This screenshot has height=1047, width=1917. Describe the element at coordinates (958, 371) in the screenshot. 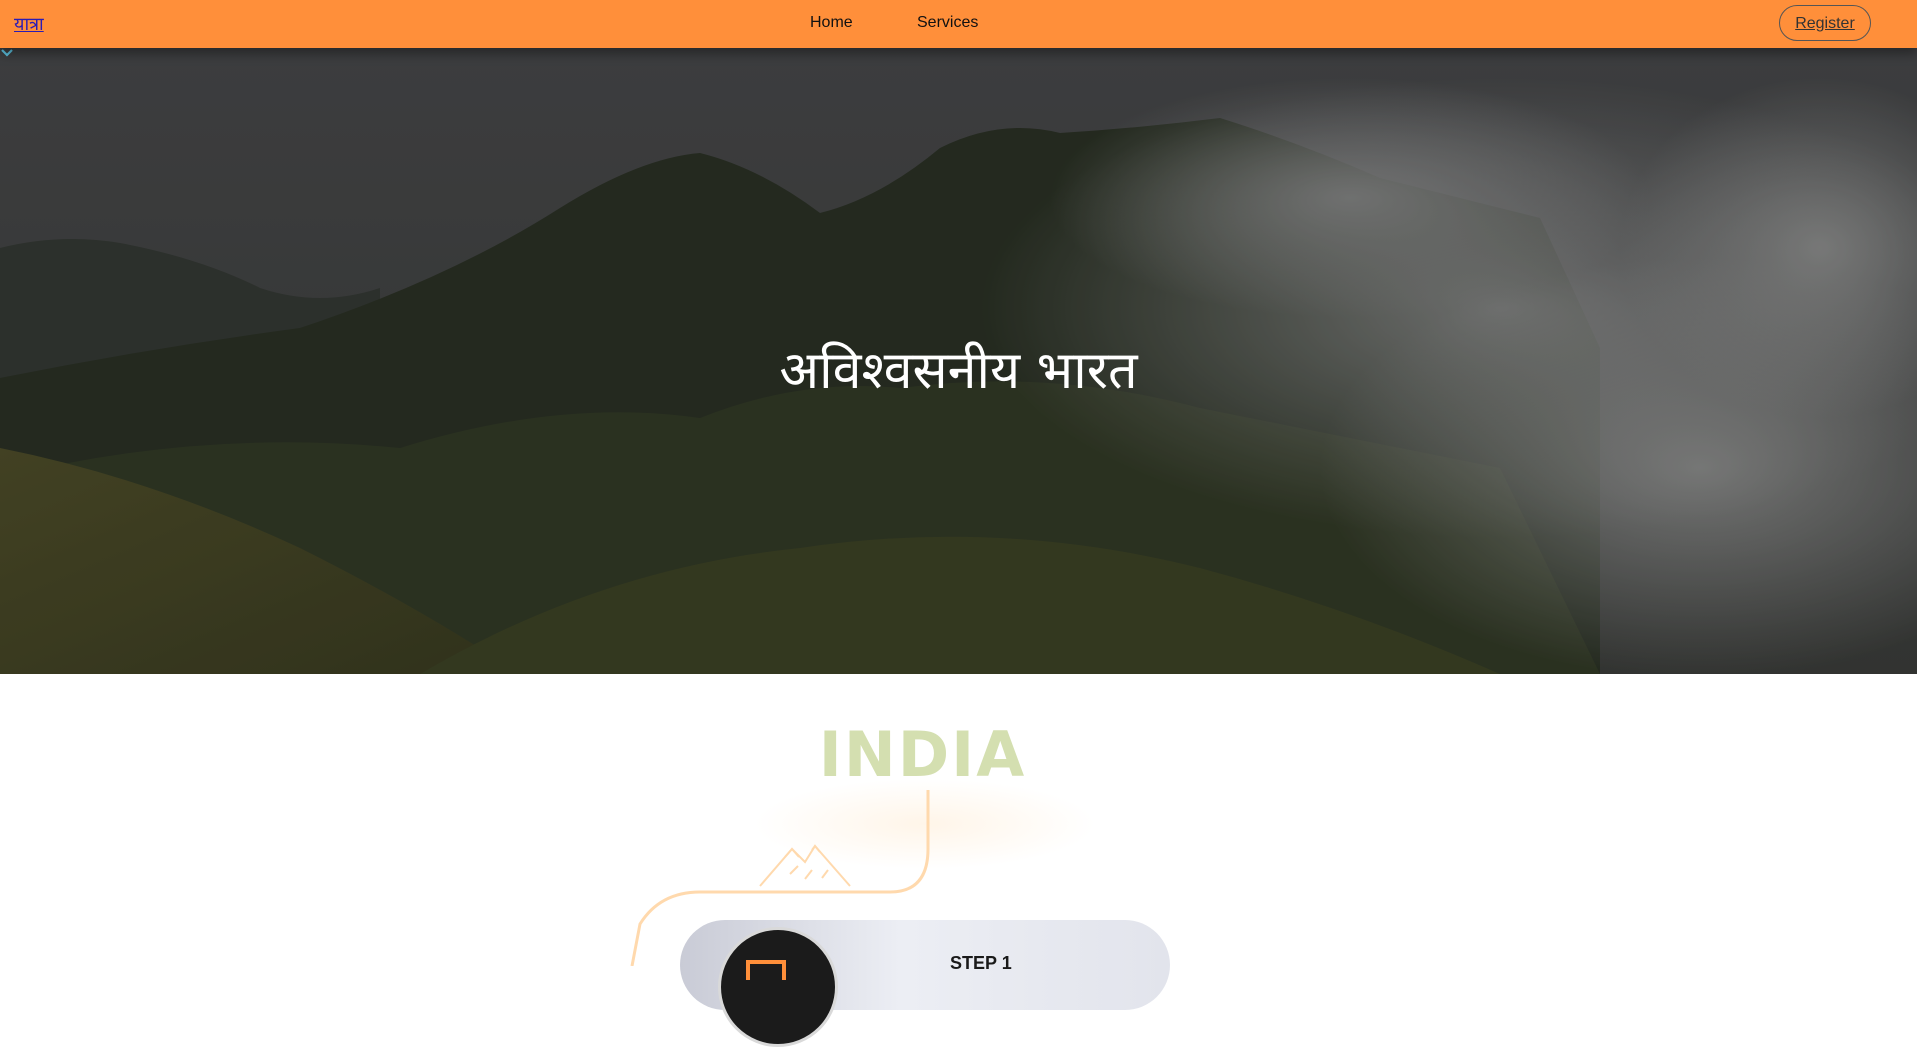

I see `hero-title: अविश्वसनीय भारत` at that location.